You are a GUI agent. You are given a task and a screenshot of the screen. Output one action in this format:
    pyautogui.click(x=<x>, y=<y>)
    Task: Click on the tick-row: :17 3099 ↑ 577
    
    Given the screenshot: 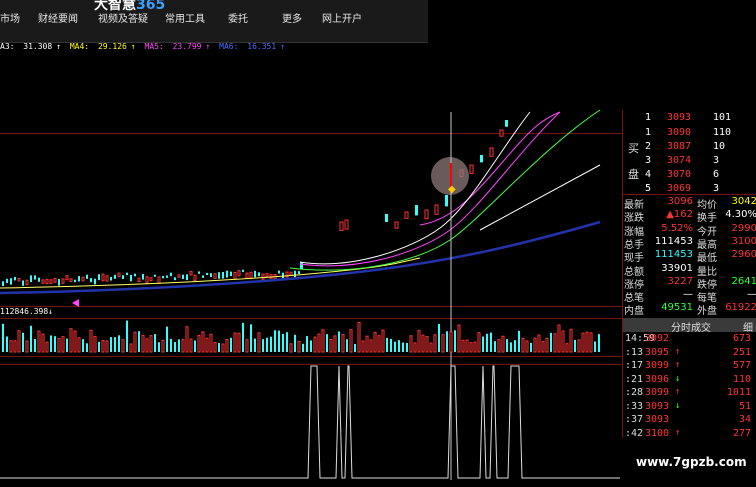 What is the action you would take?
    pyautogui.click(x=689, y=367)
    